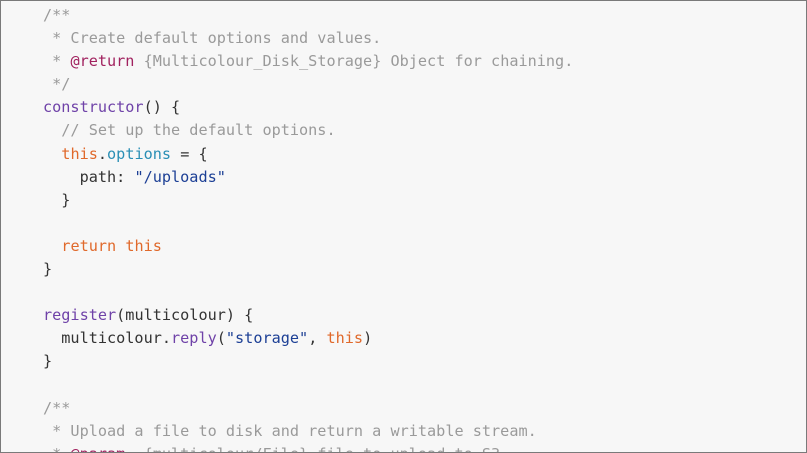 This screenshot has height=453, width=807. I want to click on code-line: register(multicolour) {, so click(308, 315).